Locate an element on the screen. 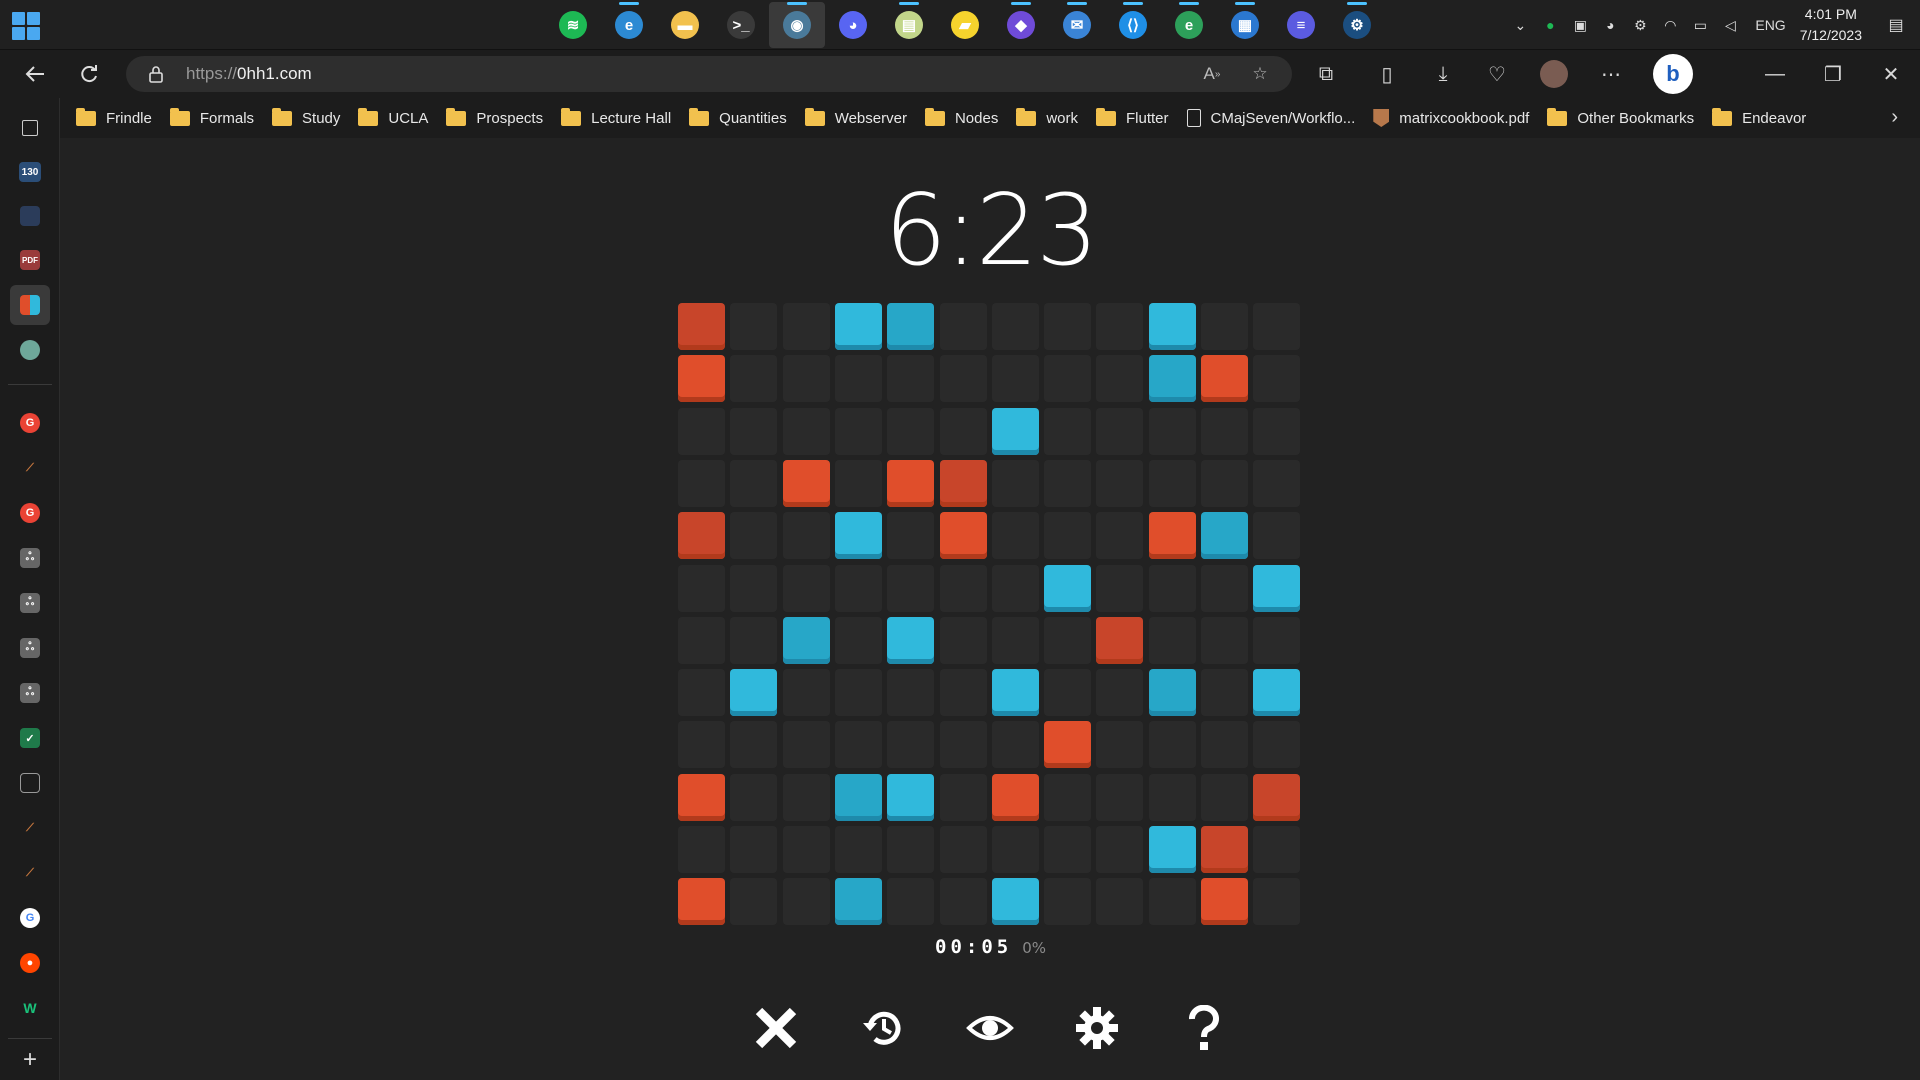 The height and width of the screenshot is (1080, 1920). sidebar-tab-chatgpt is located at coordinates (30, 350).